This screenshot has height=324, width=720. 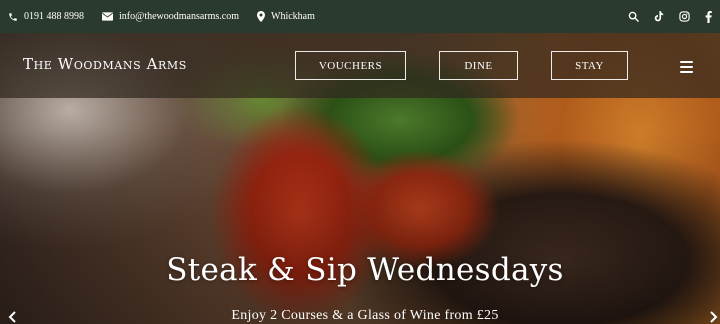 I want to click on tiktok-link, so click(x=659, y=16).